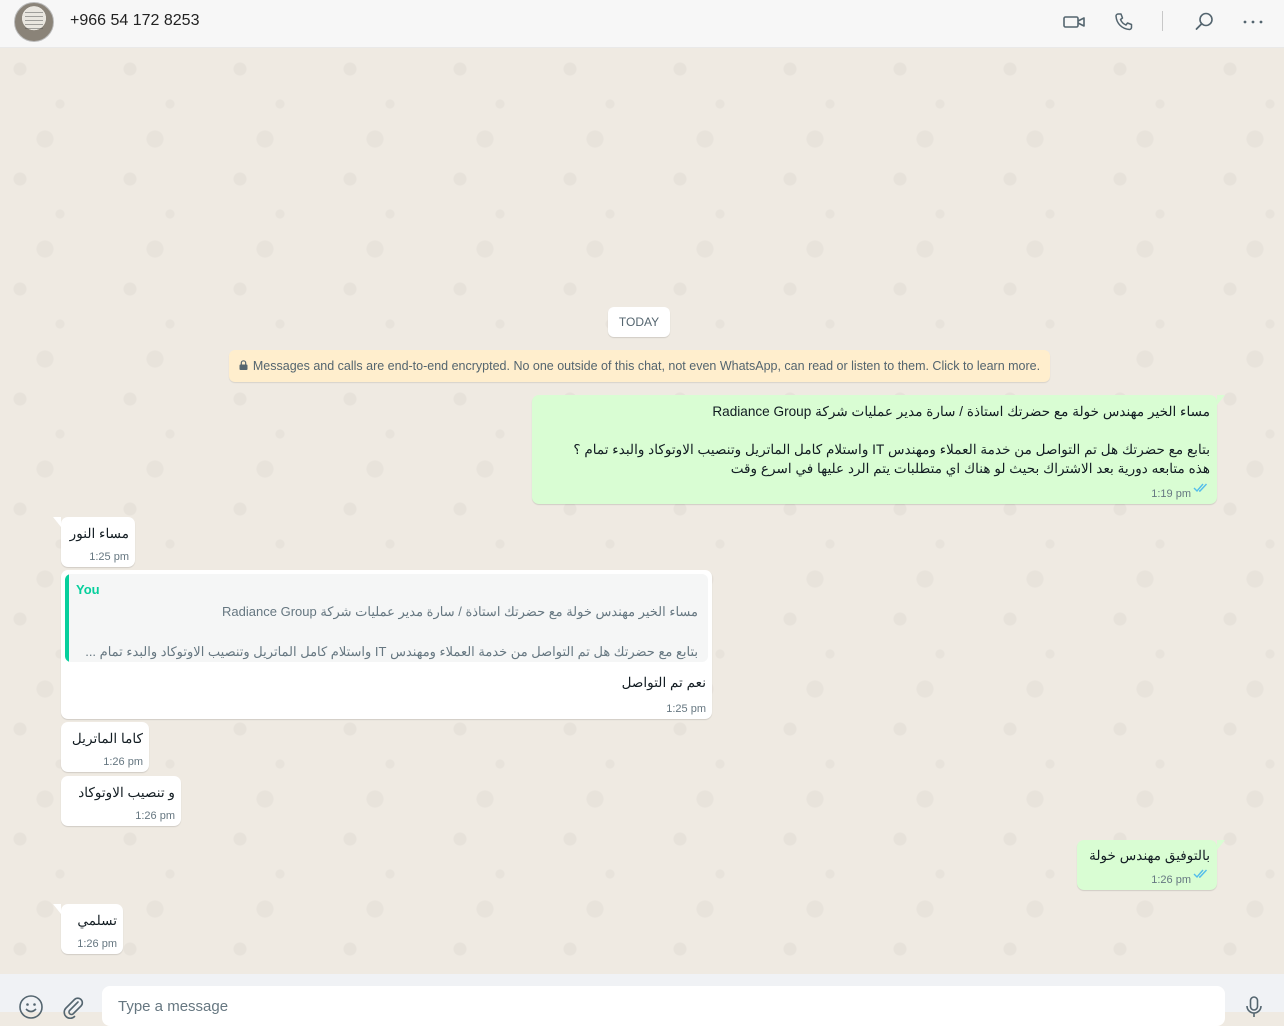 The image size is (1284, 1026). I want to click on date-divider: TODAY, so click(639, 322).